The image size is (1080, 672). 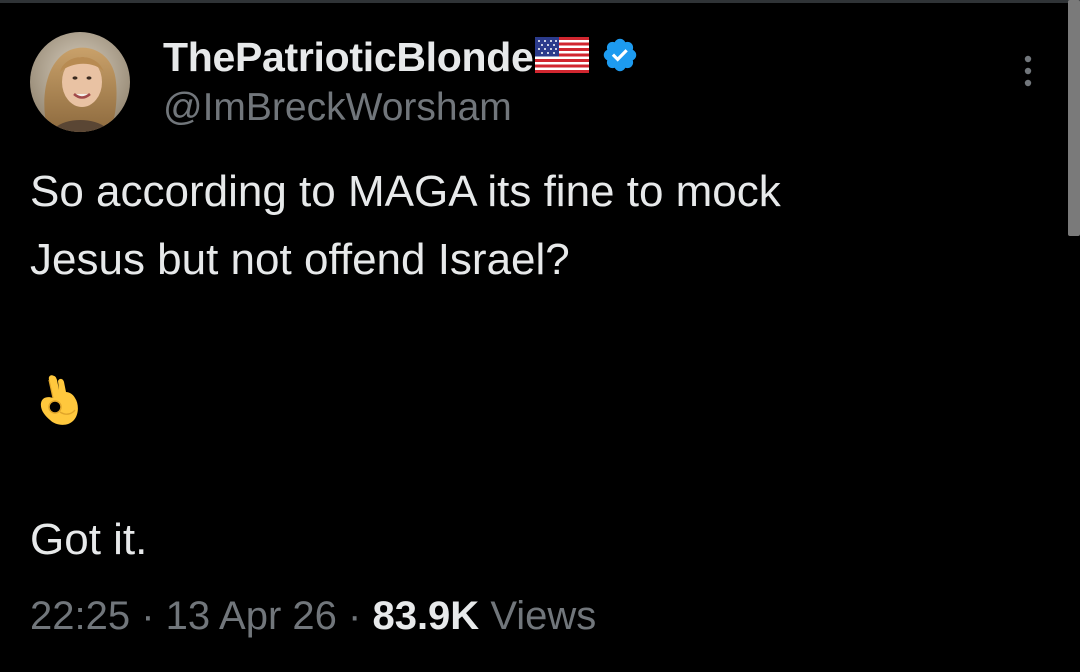 What do you see at coordinates (425, 616) in the screenshot?
I see `views-count: 83.9K` at bounding box center [425, 616].